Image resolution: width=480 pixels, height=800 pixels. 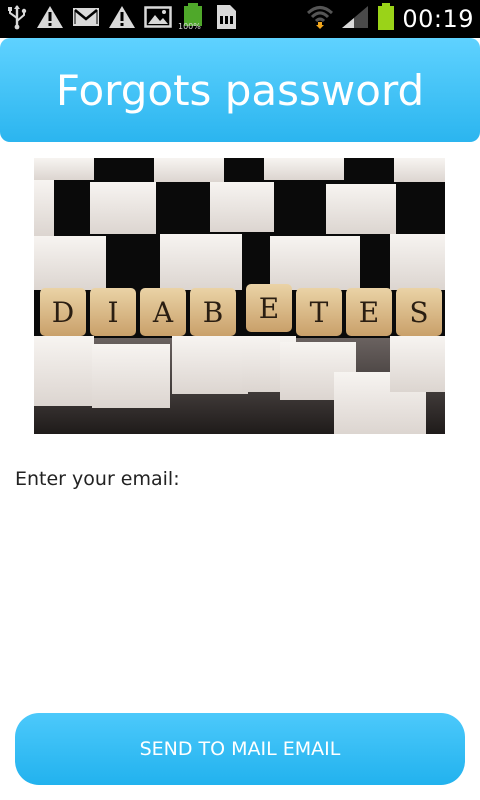 What do you see at coordinates (112, 312) in the screenshot?
I see `letter-block-label: I` at bounding box center [112, 312].